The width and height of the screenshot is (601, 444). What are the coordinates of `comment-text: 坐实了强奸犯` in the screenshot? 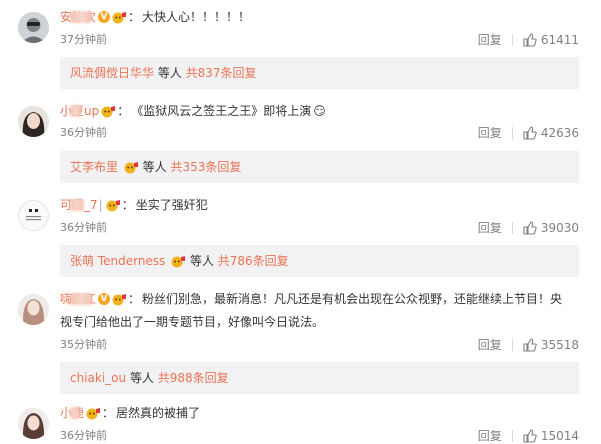 It's located at (171, 205).